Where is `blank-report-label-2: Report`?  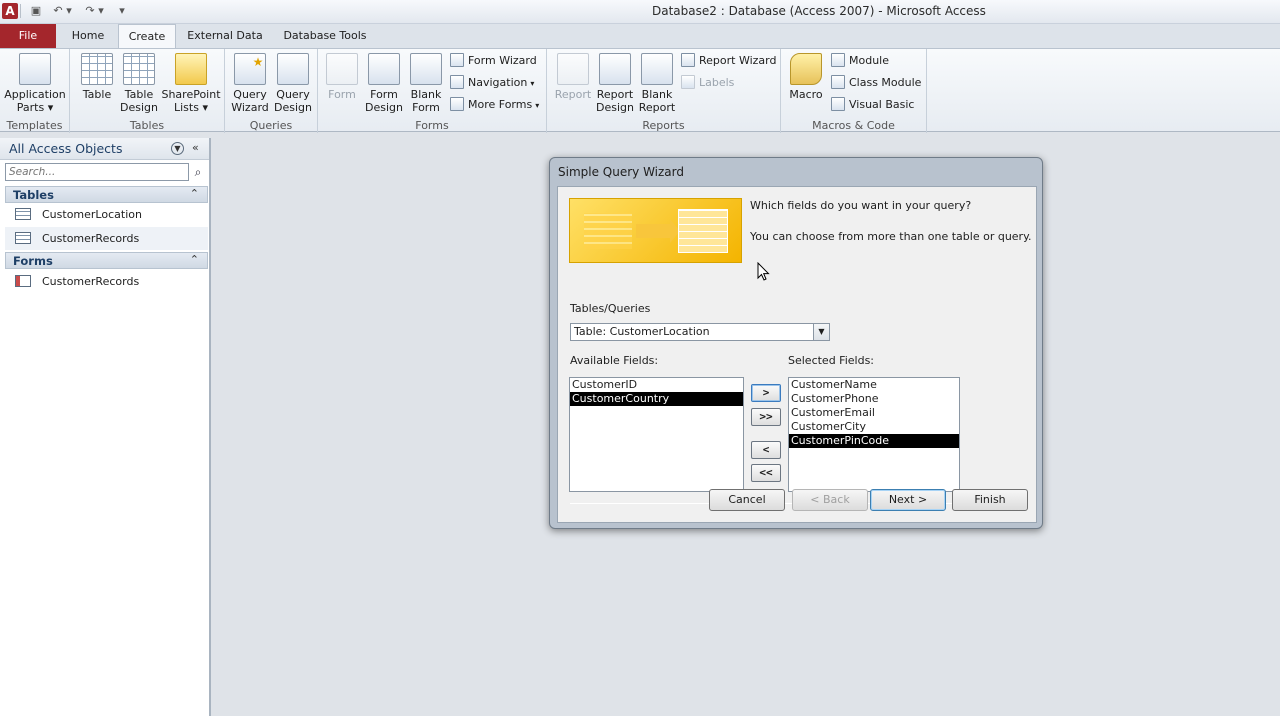 blank-report-label-2: Report is located at coordinates (657, 107).